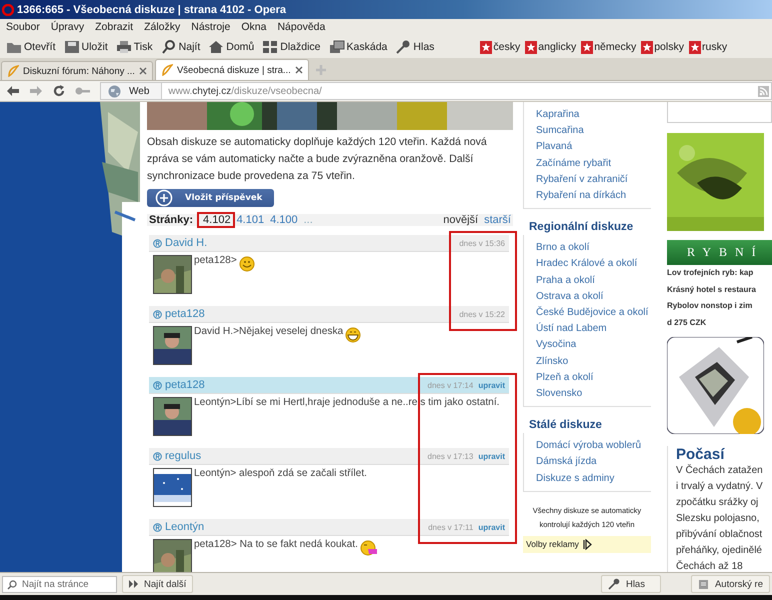  I want to click on sidebar-link: Hradec Králové a okolí, so click(593, 264).